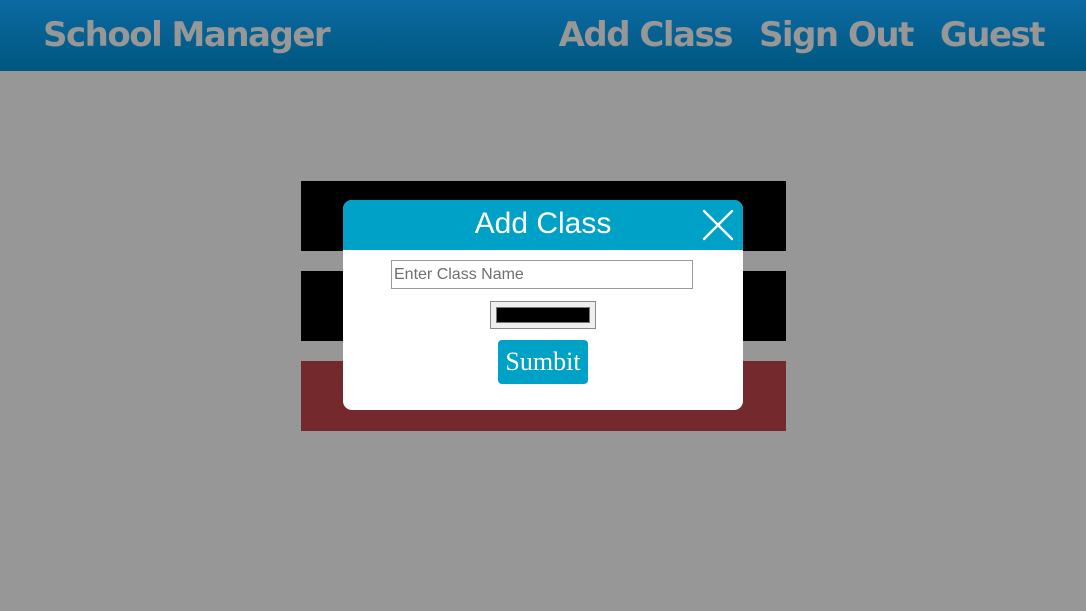 Image resolution: width=1086 pixels, height=611 pixels. Describe the element at coordinates (718, 225) in the screenshot. I see `close-icon` at that location.